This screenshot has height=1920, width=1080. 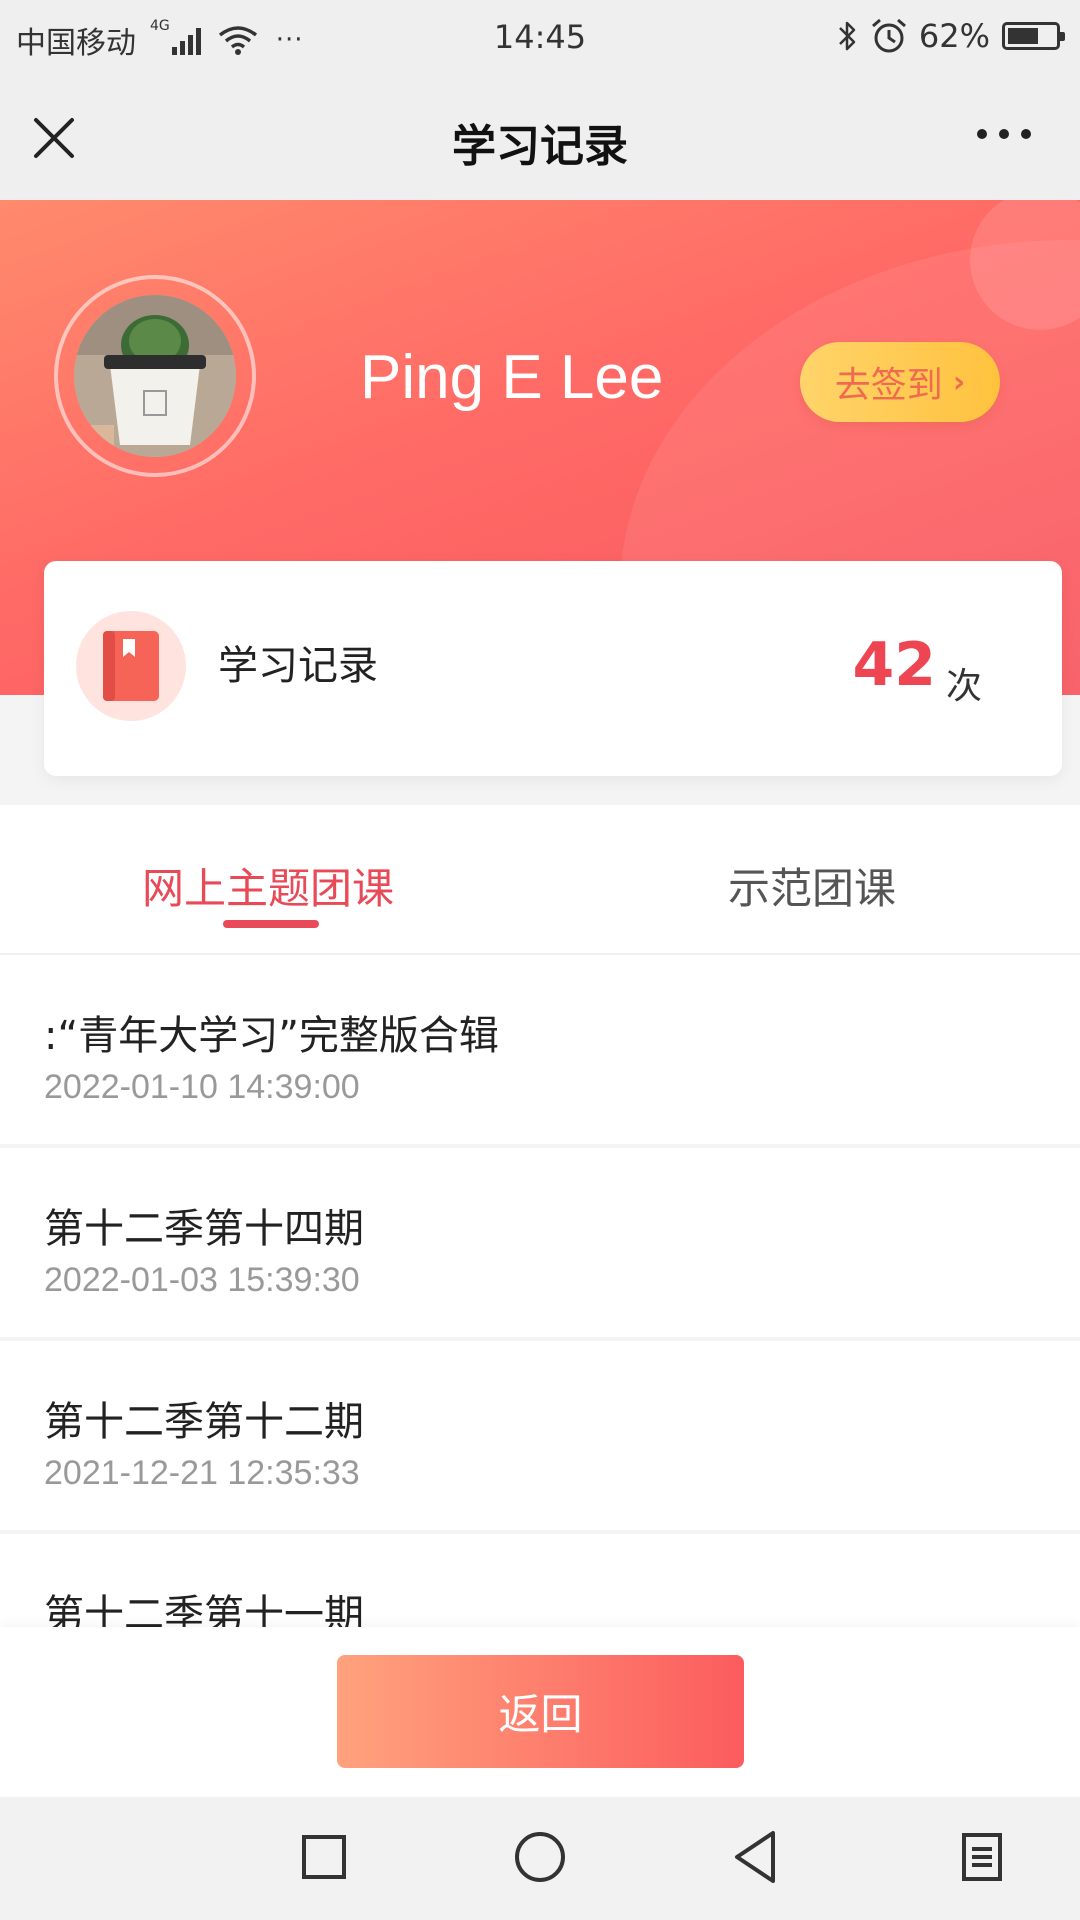 What do you see at coordinates (894, 665) in the screenshot?
I see `record-count: 42` at bounding box center [894, 665].